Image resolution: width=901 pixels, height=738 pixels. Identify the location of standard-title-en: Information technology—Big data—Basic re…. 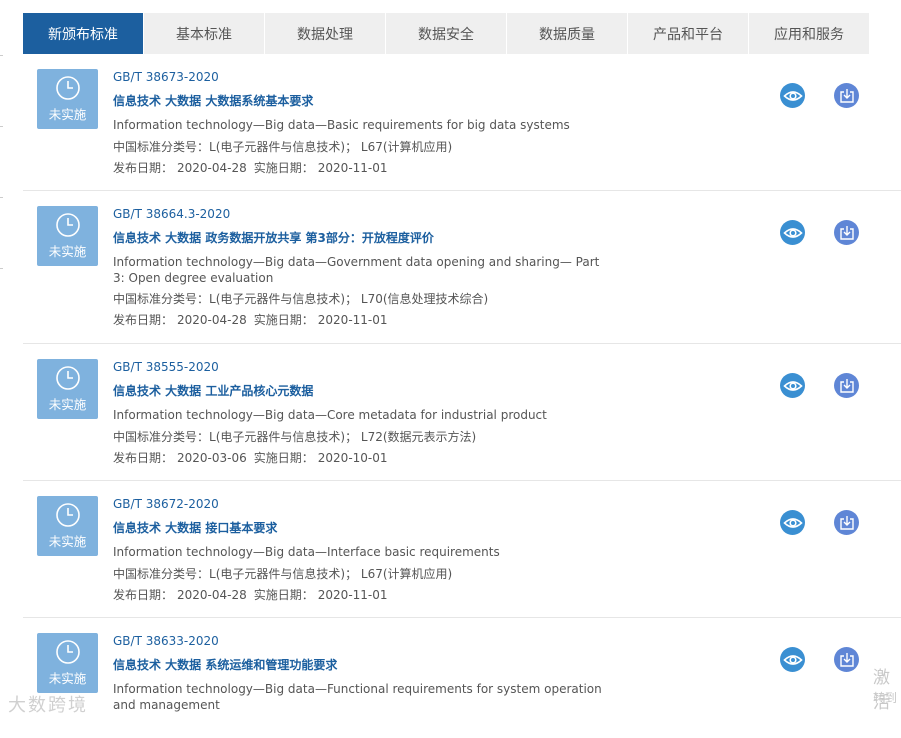
(341, 125).